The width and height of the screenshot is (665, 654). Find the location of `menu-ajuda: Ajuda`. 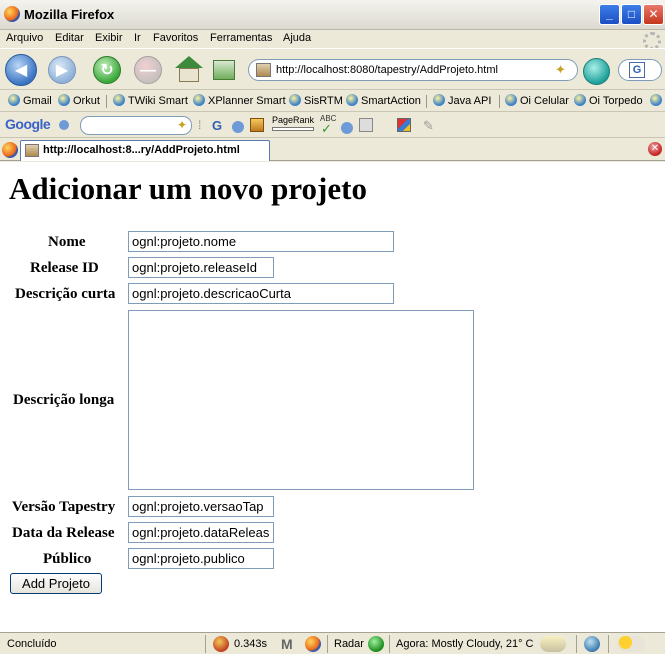

menu-ajuda: Ajuda is located at coordinates (297, 38).